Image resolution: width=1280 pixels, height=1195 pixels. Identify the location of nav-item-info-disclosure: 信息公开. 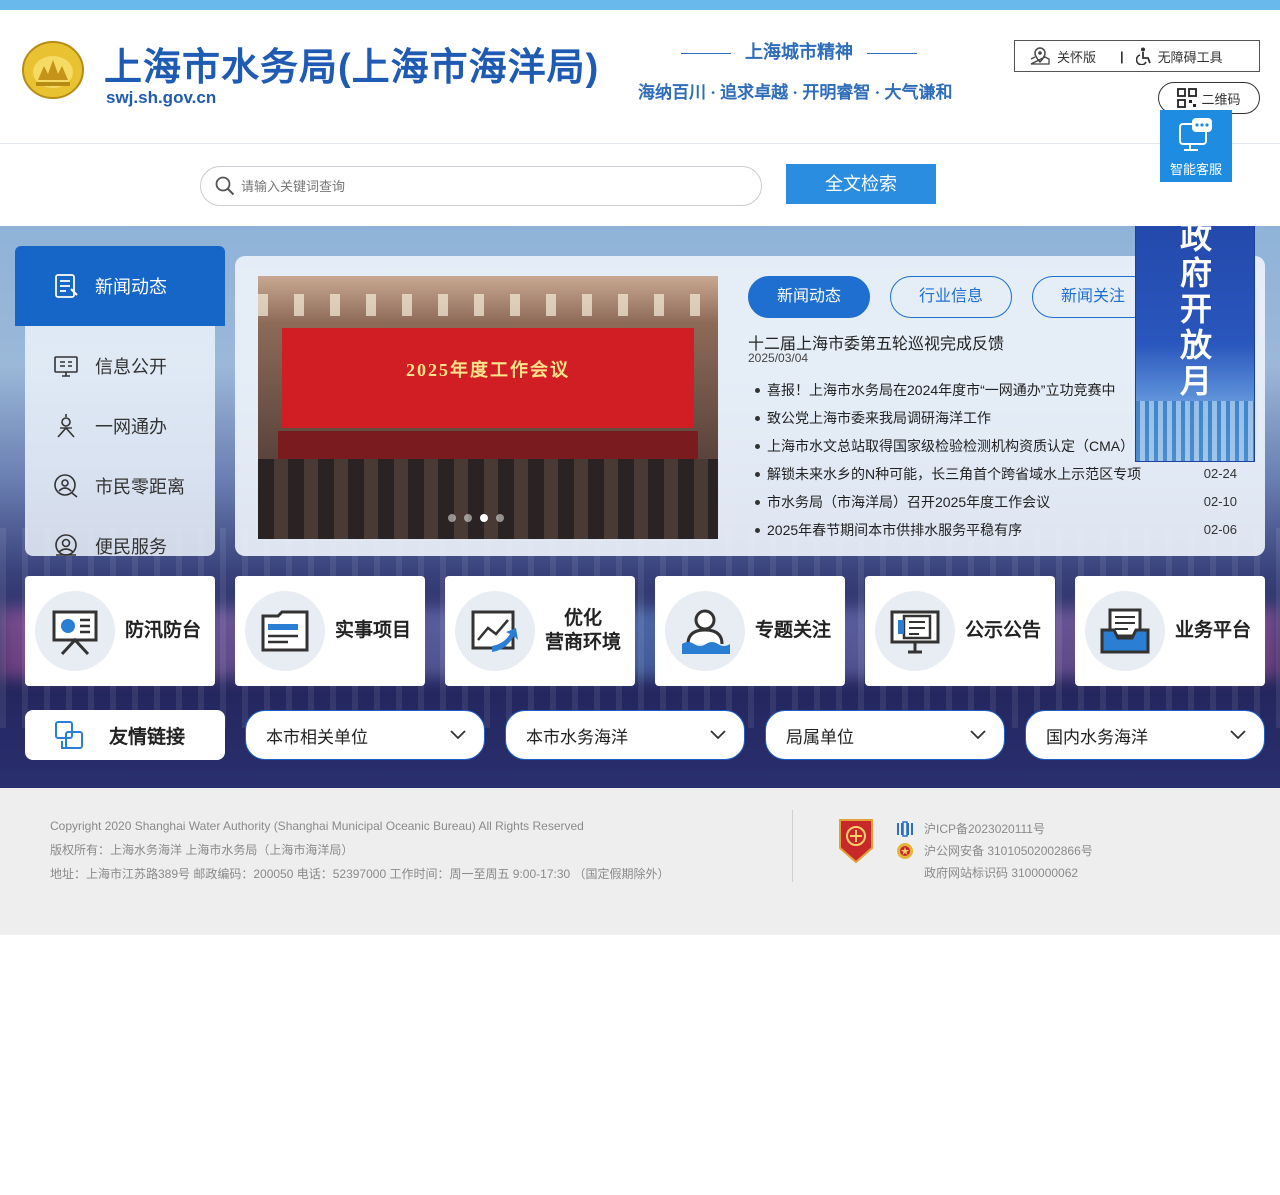
(120, 366).